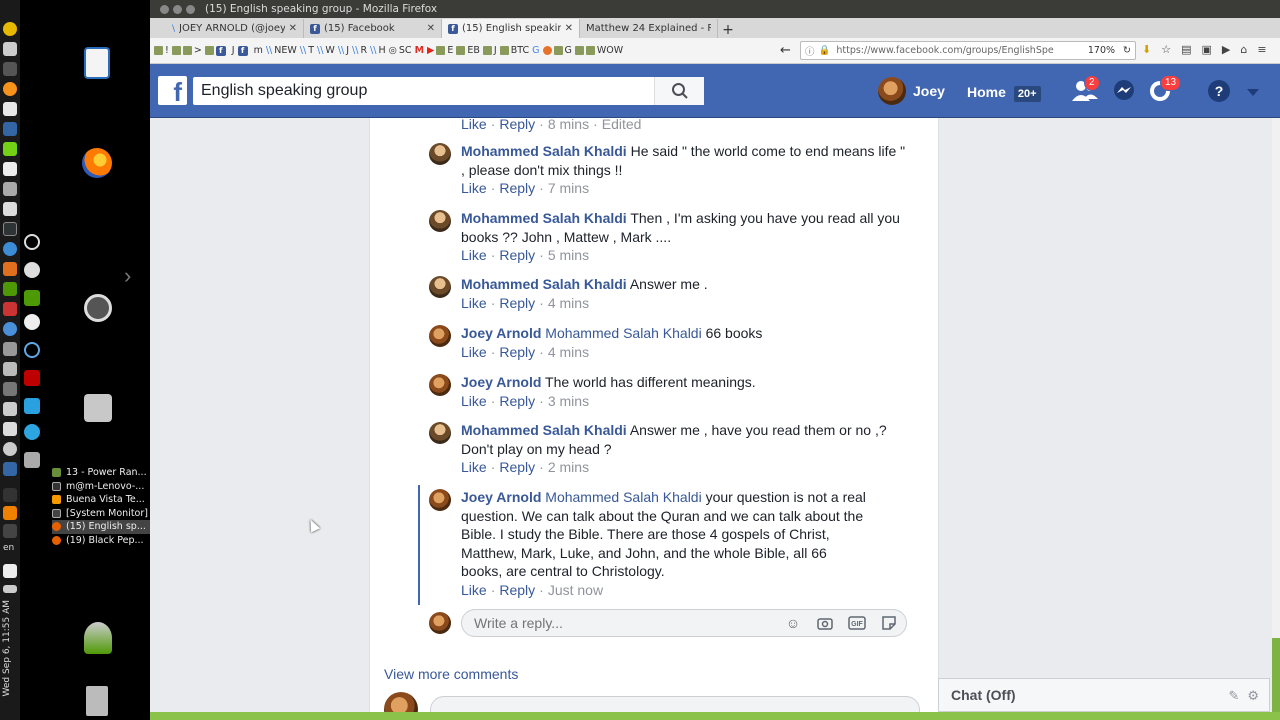 The width and height of the screenshot is (1280, 720). Describe the element at coordinates (622, 623) in the screenshot. I see `reply-input` at that location.